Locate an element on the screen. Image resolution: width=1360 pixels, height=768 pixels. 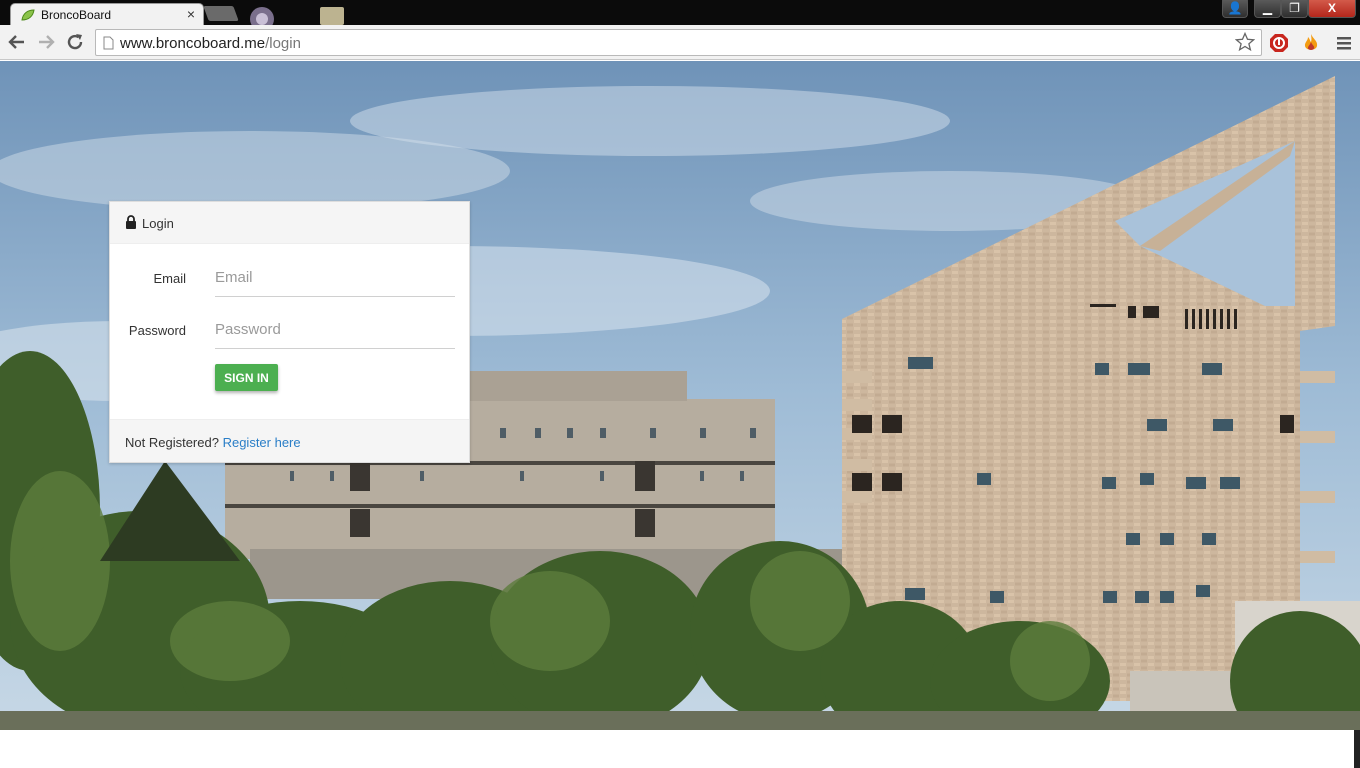
password-label: Password is located at coordinates (157, 330).